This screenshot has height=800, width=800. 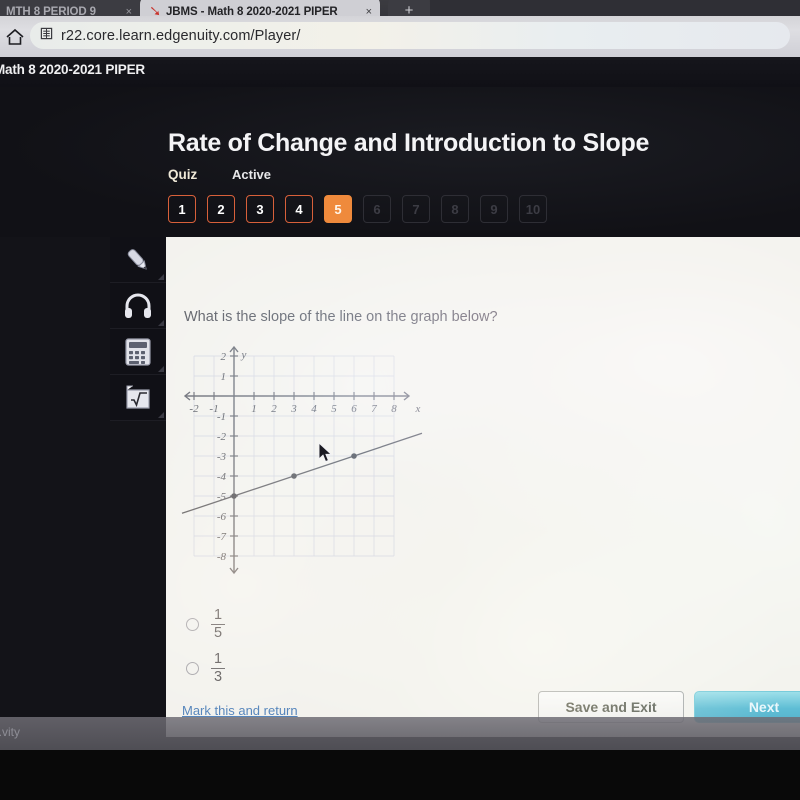 What do you see at coordinates (222, 477) in the screenshot?
I see `svg-text: -4` at bounding box center [222, 477].